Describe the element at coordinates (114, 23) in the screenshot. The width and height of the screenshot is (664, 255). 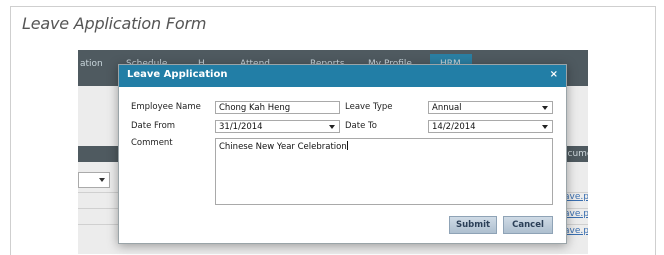
I see `figure-caption: Leave Application Form` at that location.